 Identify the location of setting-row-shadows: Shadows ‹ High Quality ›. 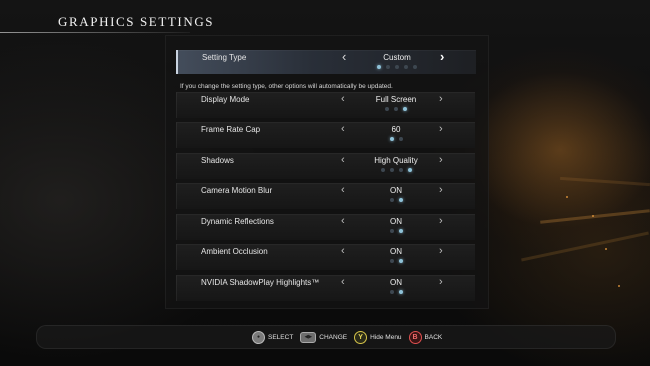
(325, 166).